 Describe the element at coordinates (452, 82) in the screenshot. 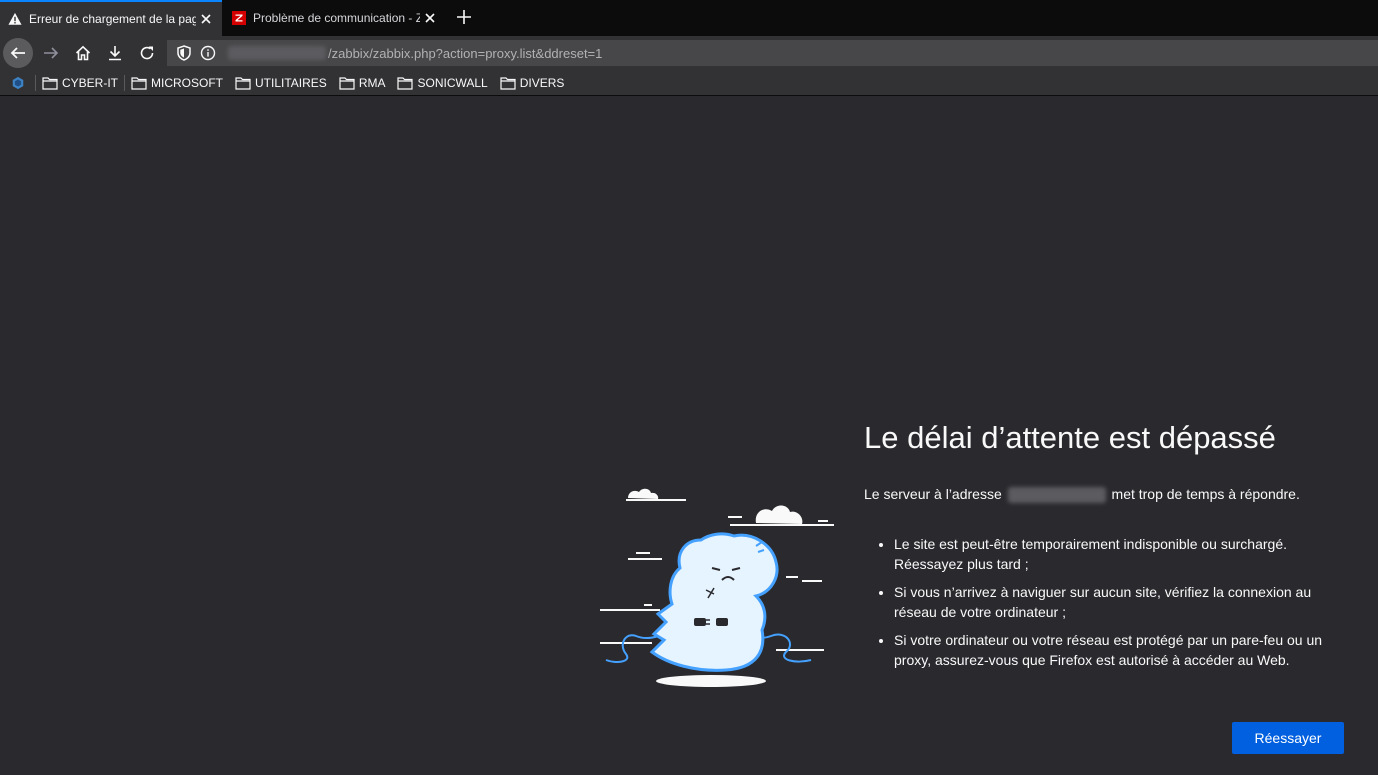

I see `bookmark-label: SONICWALL` at that location.